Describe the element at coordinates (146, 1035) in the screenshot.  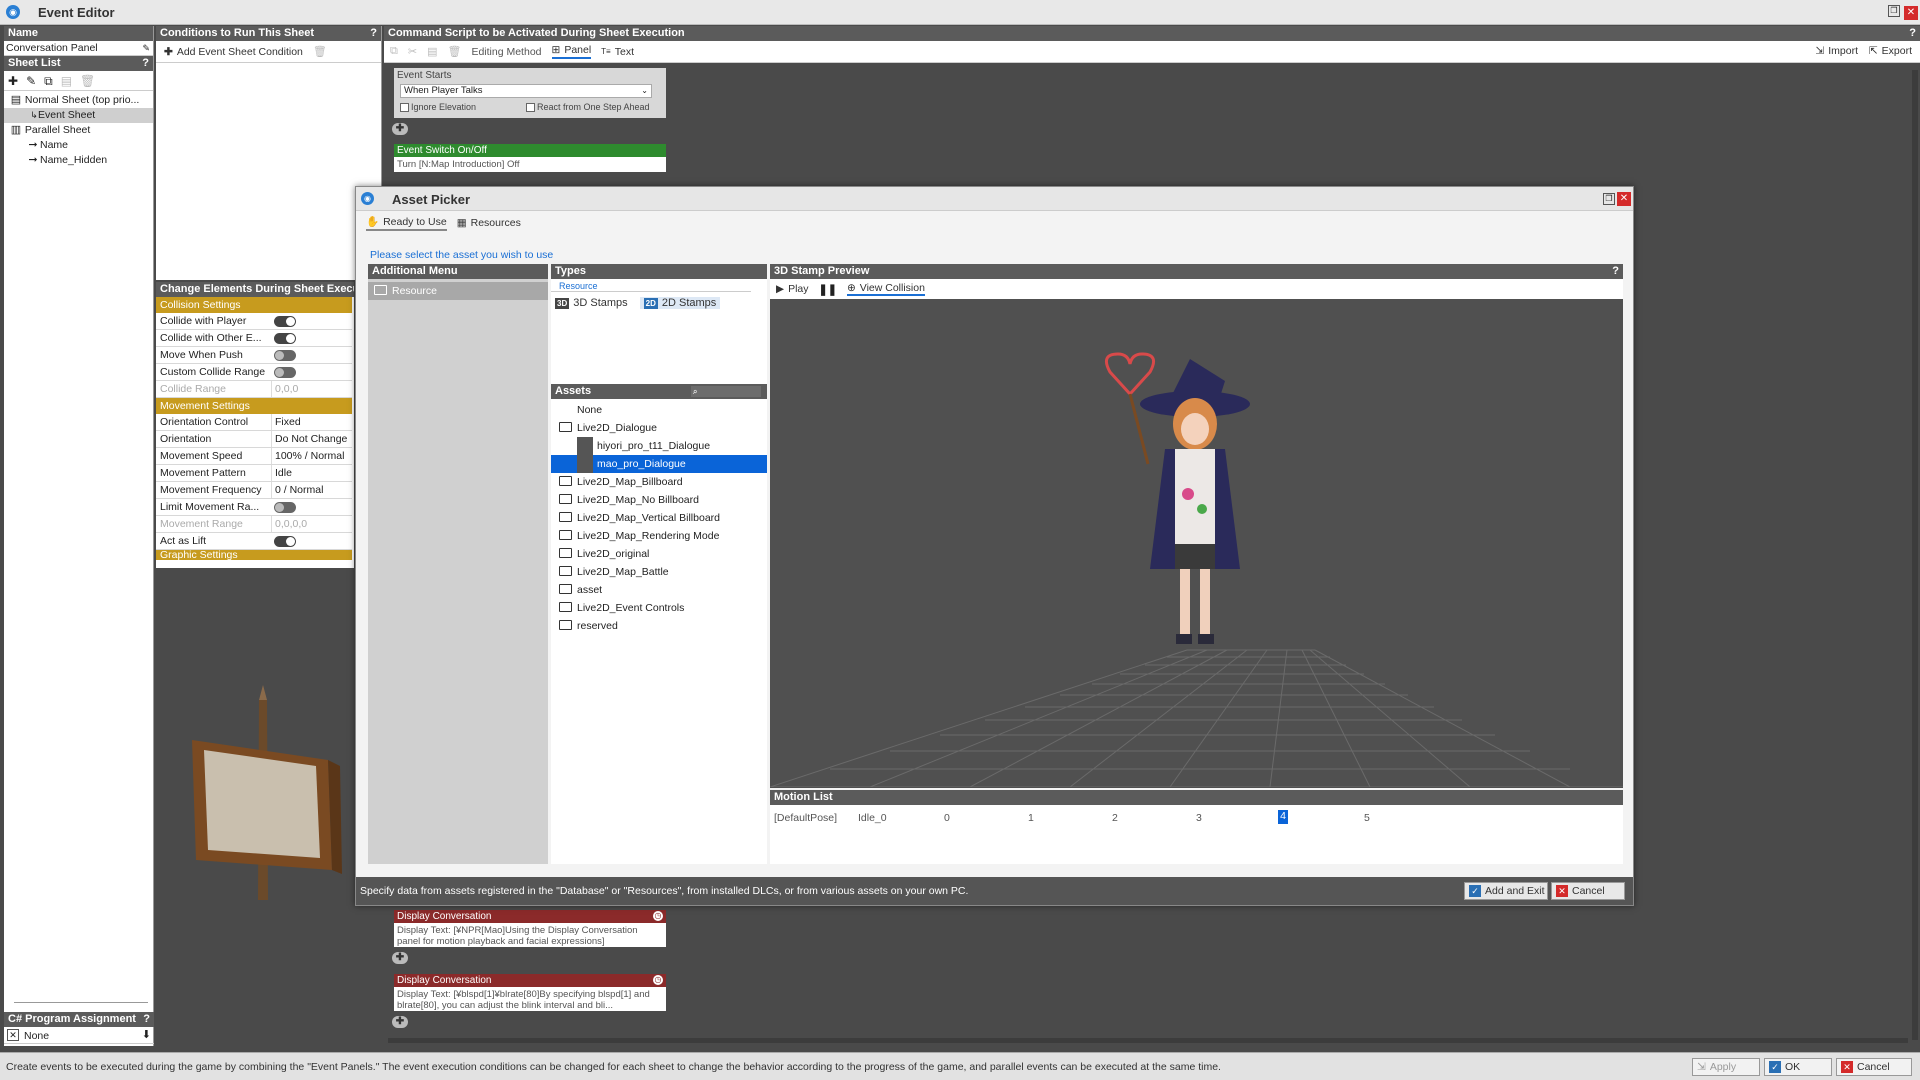
I see `dropdown-arrow-icon: ⬇` at that location.